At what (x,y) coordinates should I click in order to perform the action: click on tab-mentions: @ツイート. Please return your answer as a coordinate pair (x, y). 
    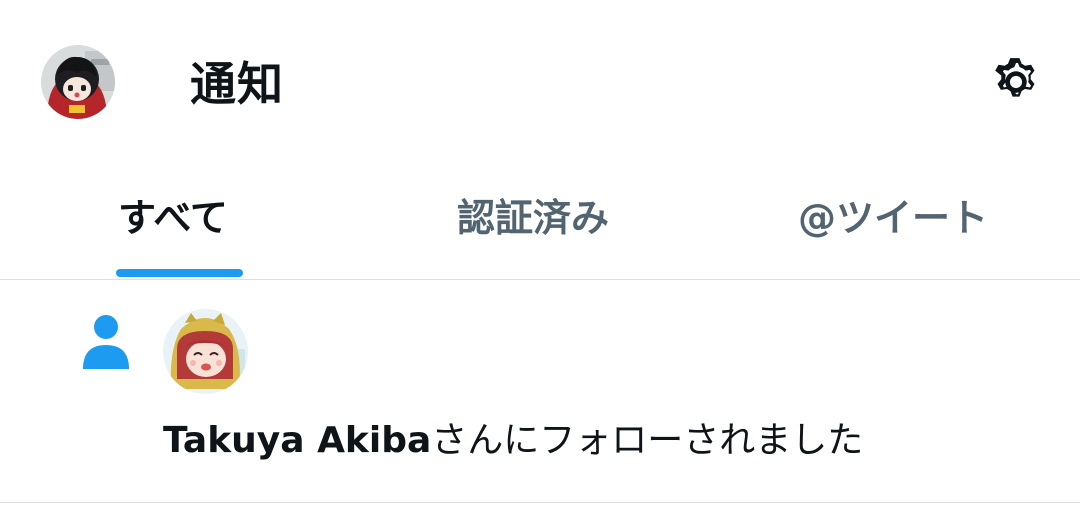
    Looking at the image, I should click on (893, 218).